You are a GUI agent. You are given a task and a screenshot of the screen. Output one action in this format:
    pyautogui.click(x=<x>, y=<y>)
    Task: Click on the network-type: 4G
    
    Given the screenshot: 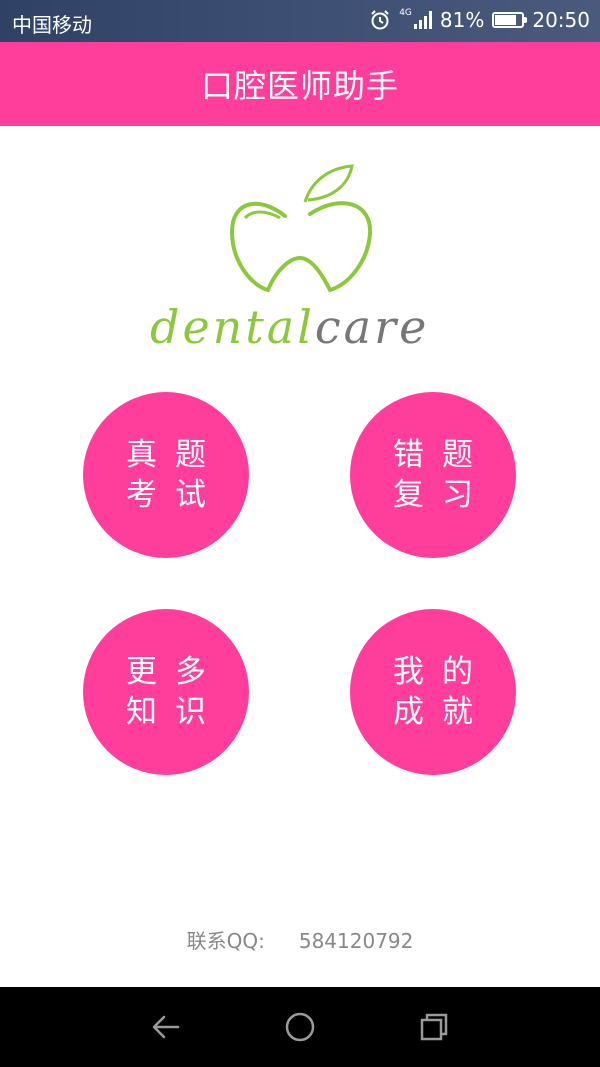 What is the action you would take?
    pyautogui.click(x=405, y=13)
    